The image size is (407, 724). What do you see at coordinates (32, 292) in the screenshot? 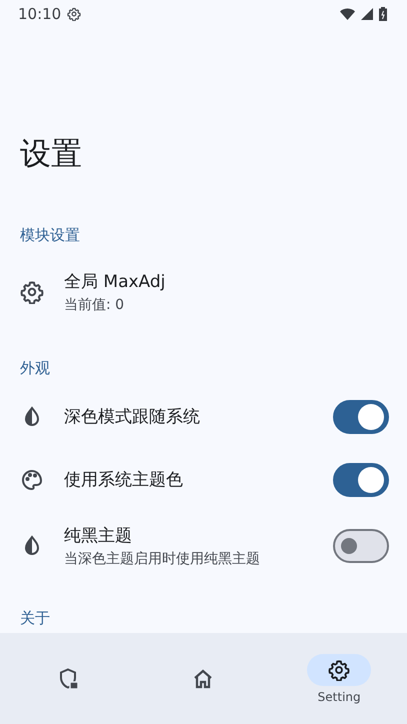
I see `gear-icon` at bounding box center [32, 292].